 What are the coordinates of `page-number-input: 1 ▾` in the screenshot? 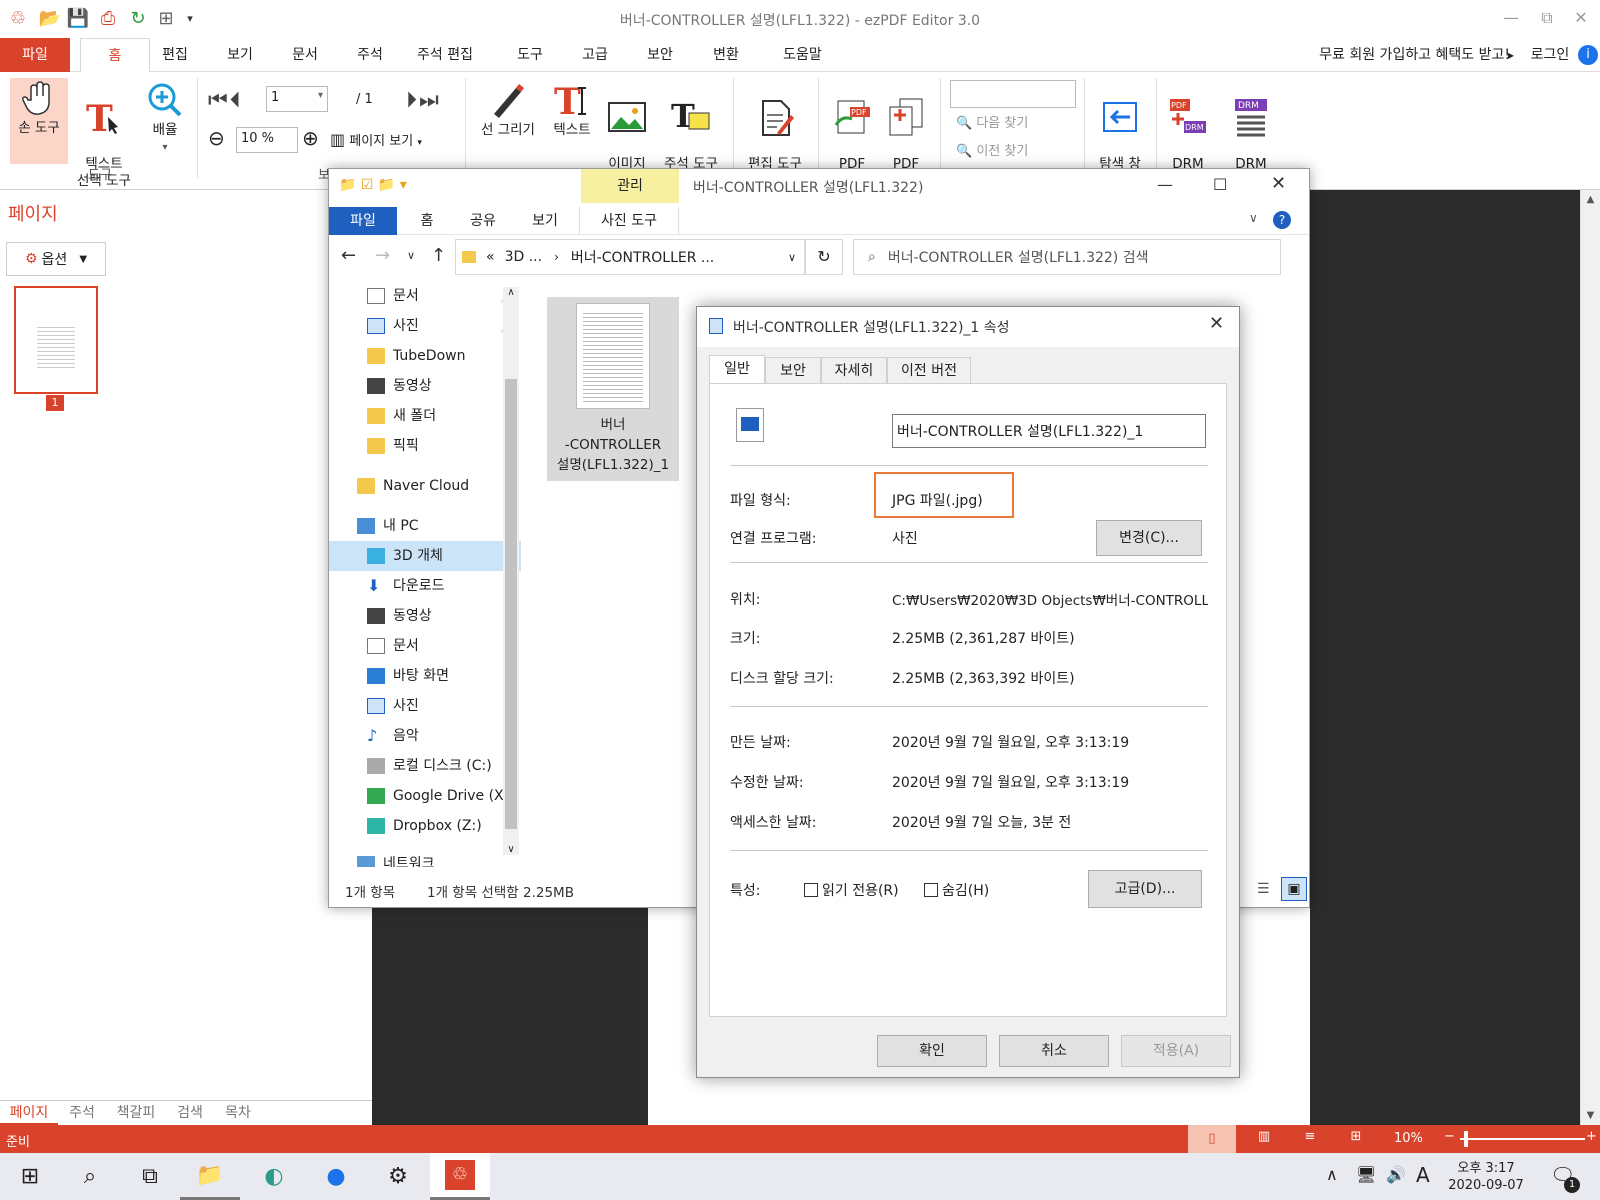 It's located at (297, 99).